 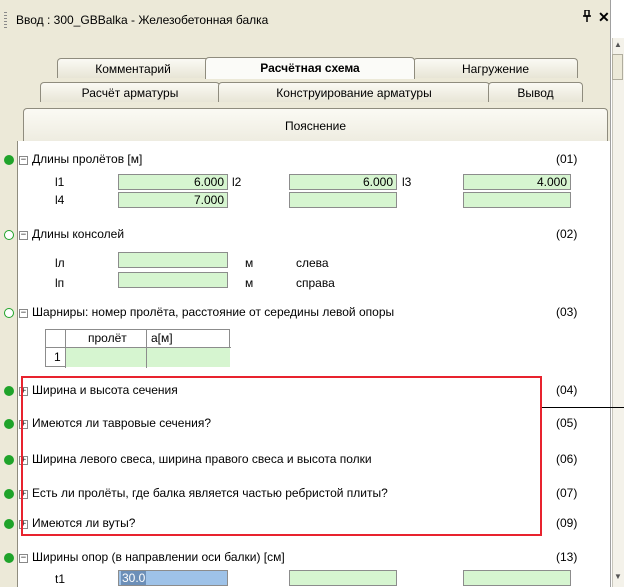 I want to click on tab-output: Вывод, so click(x=535, y=92).